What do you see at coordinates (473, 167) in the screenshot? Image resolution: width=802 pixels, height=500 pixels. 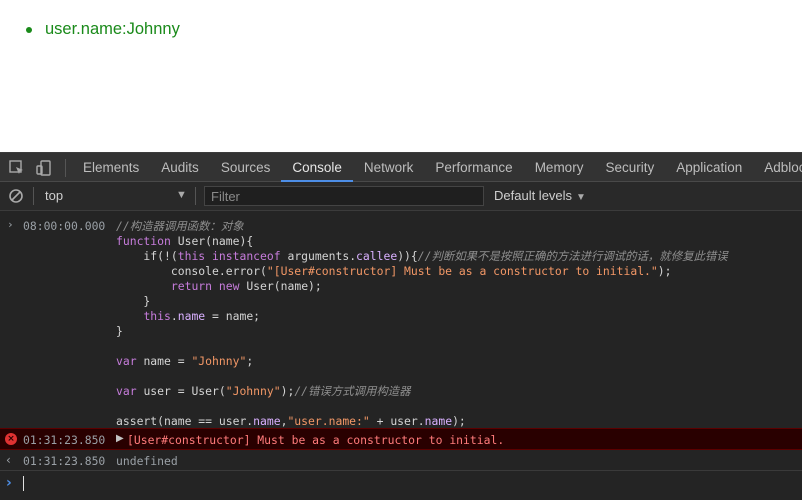 I see `tab-performance: Performance` at bounding box center [473, 167].